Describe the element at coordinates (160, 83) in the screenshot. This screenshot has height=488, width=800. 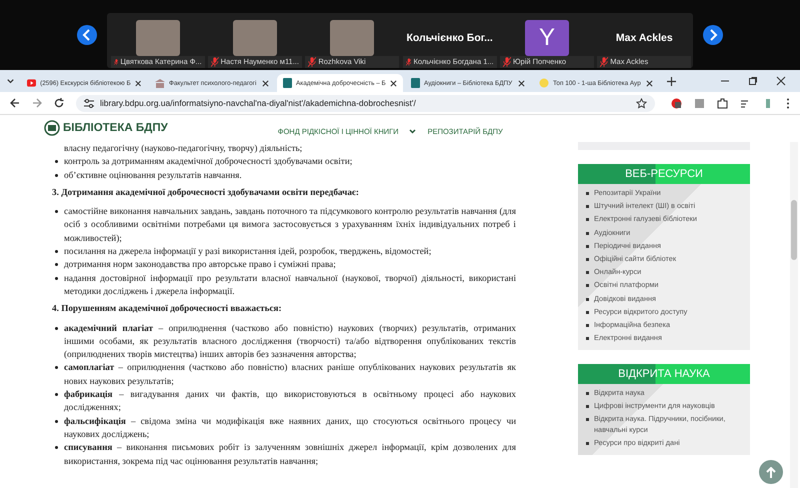
I see `building-icon` at that location.